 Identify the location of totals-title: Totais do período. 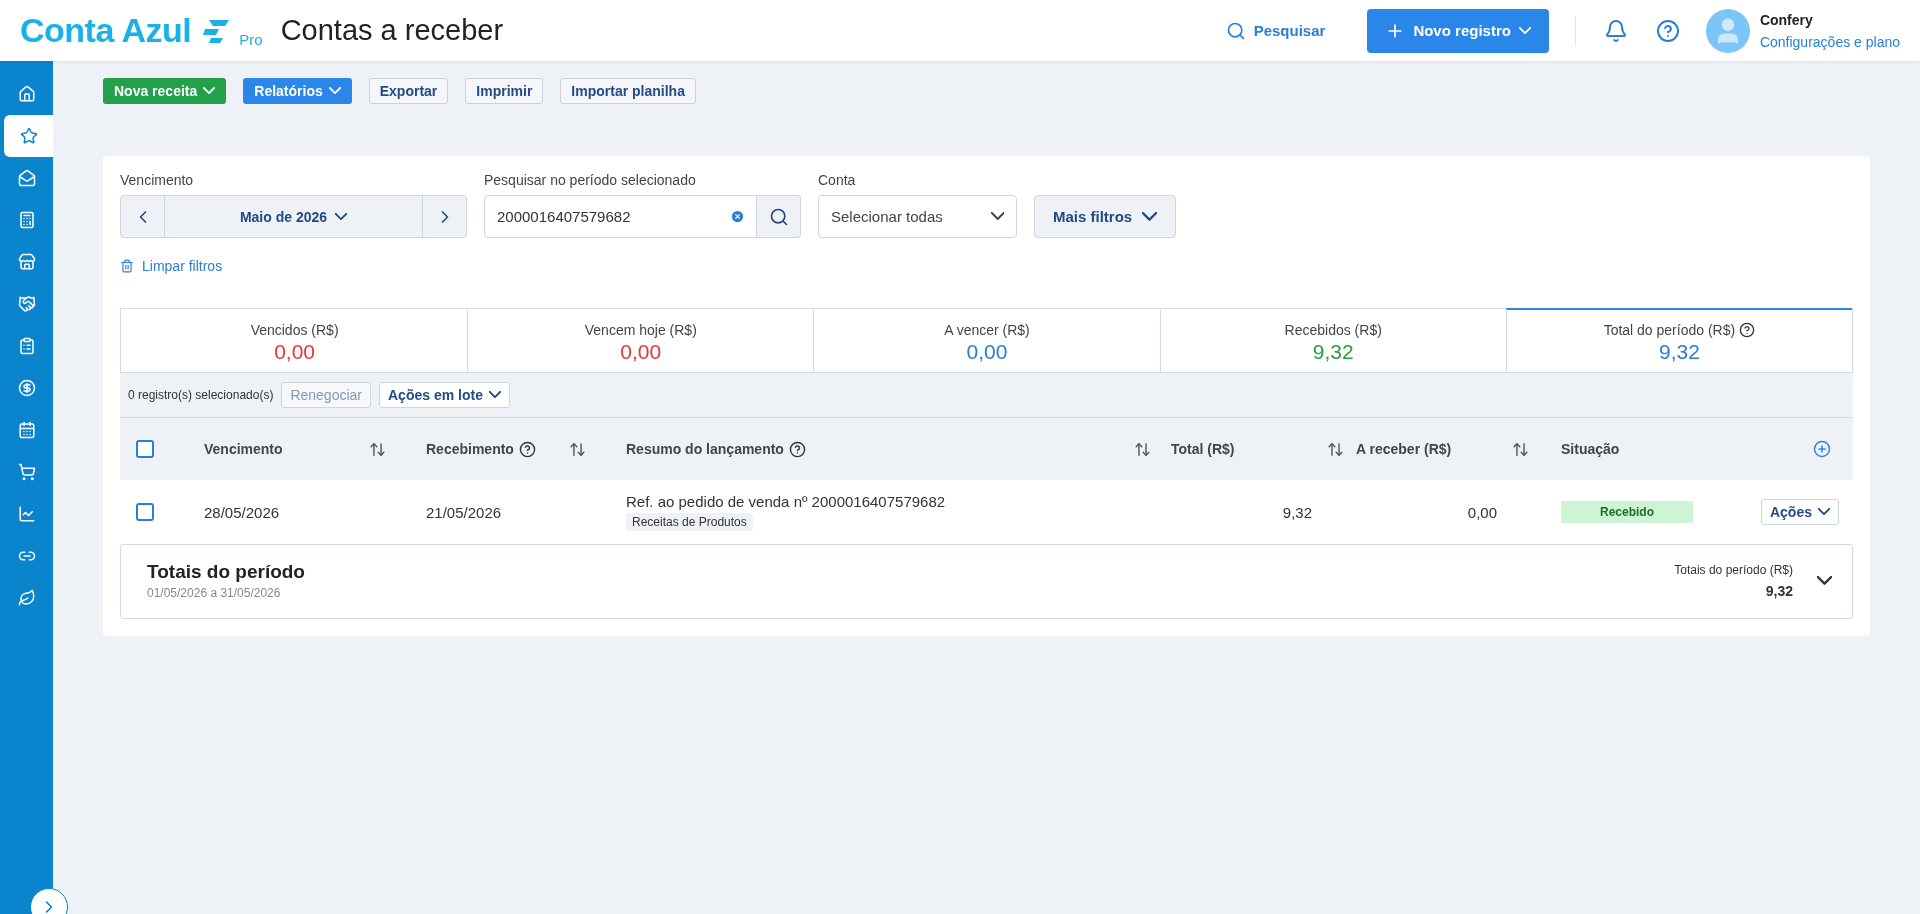
(226, 572).